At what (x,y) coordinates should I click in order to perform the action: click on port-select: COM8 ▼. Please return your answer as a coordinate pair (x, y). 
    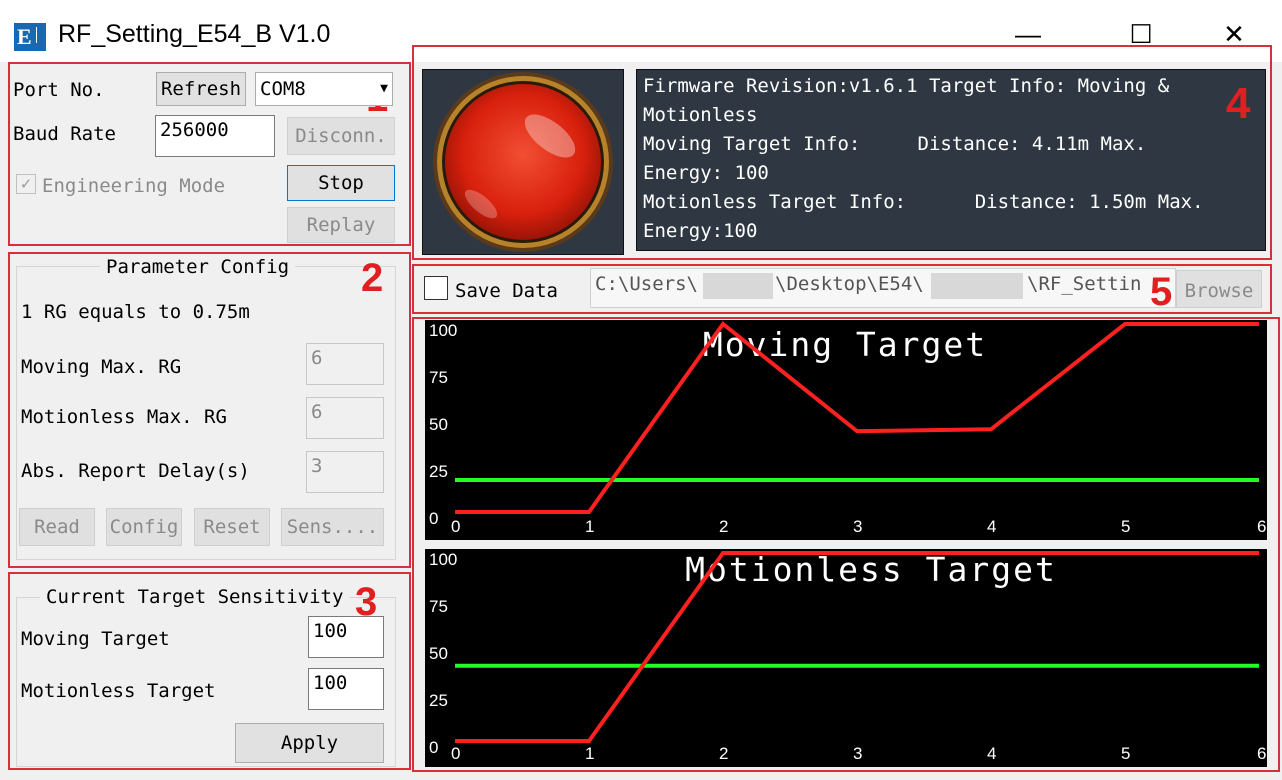
    Looking at the image, I should click on (324, 89).